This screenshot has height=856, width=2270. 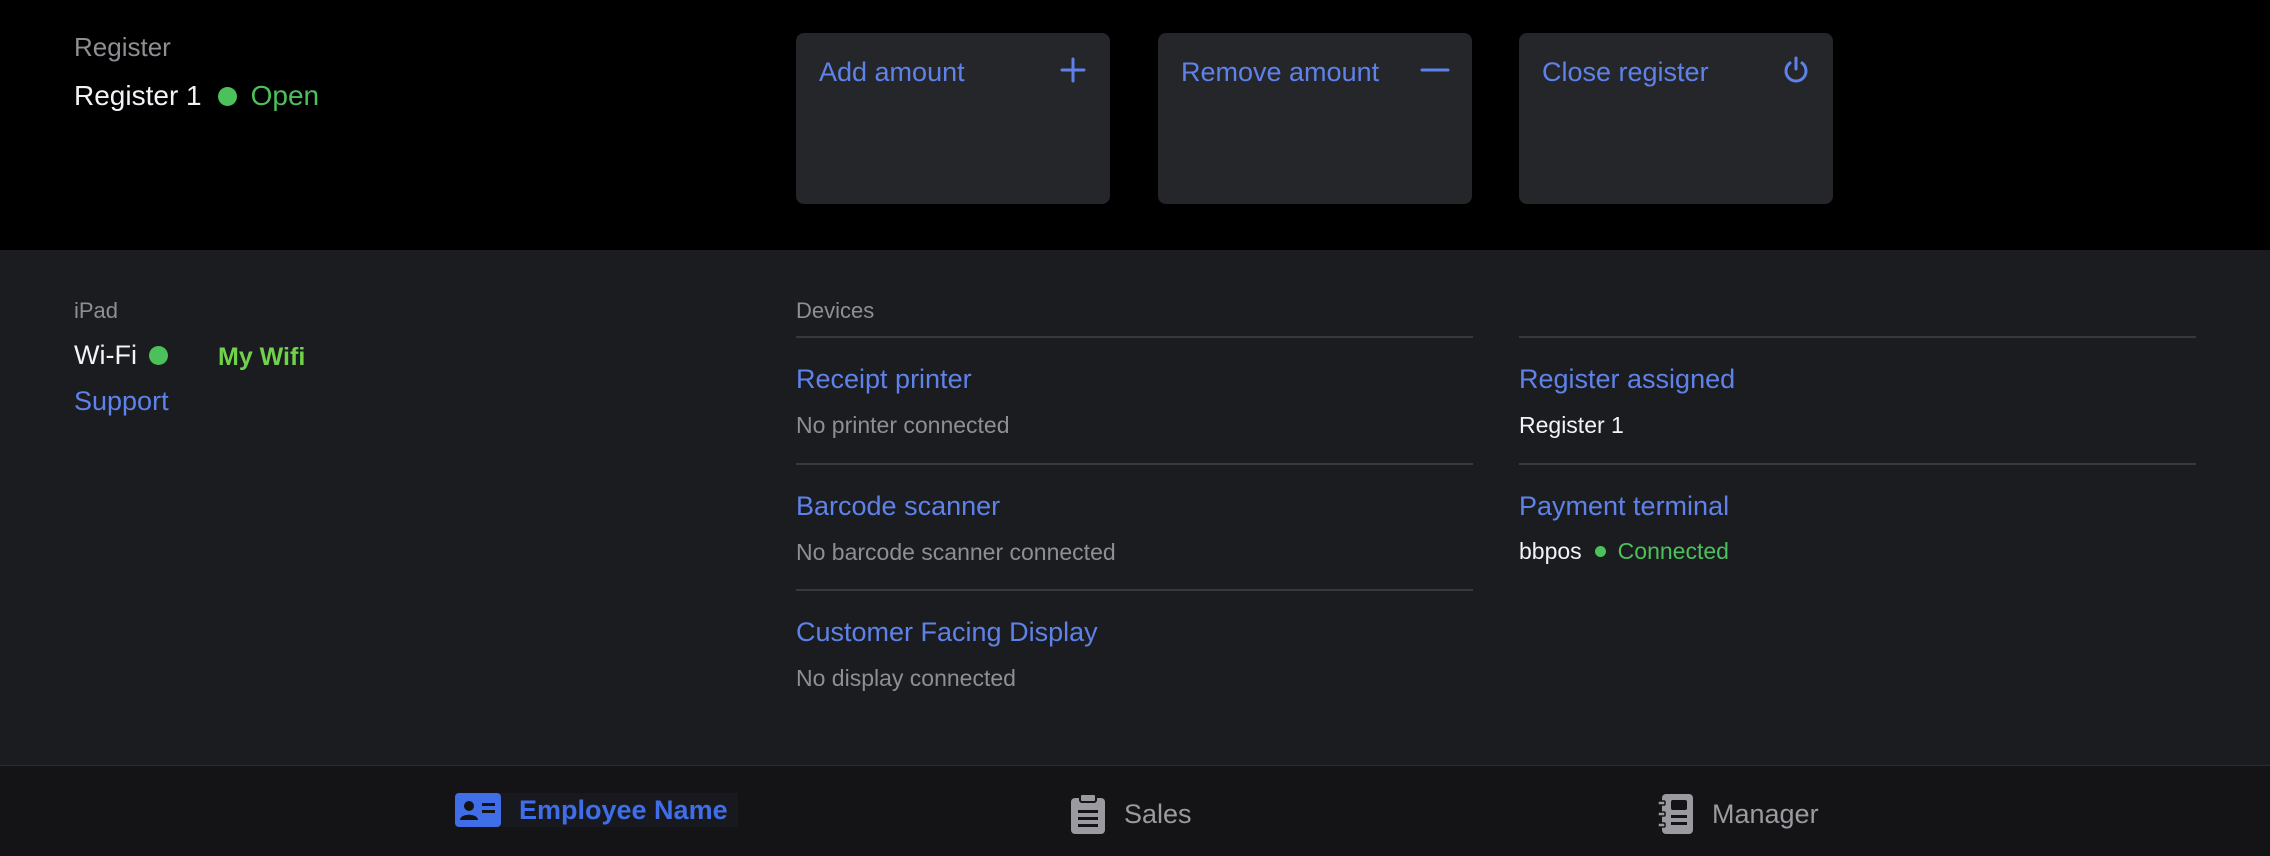 What do you see at coordinates (1673, 551) in the screenshot?
I see `payment-terminal-status: Connected` at bounding box center [1673, 551].